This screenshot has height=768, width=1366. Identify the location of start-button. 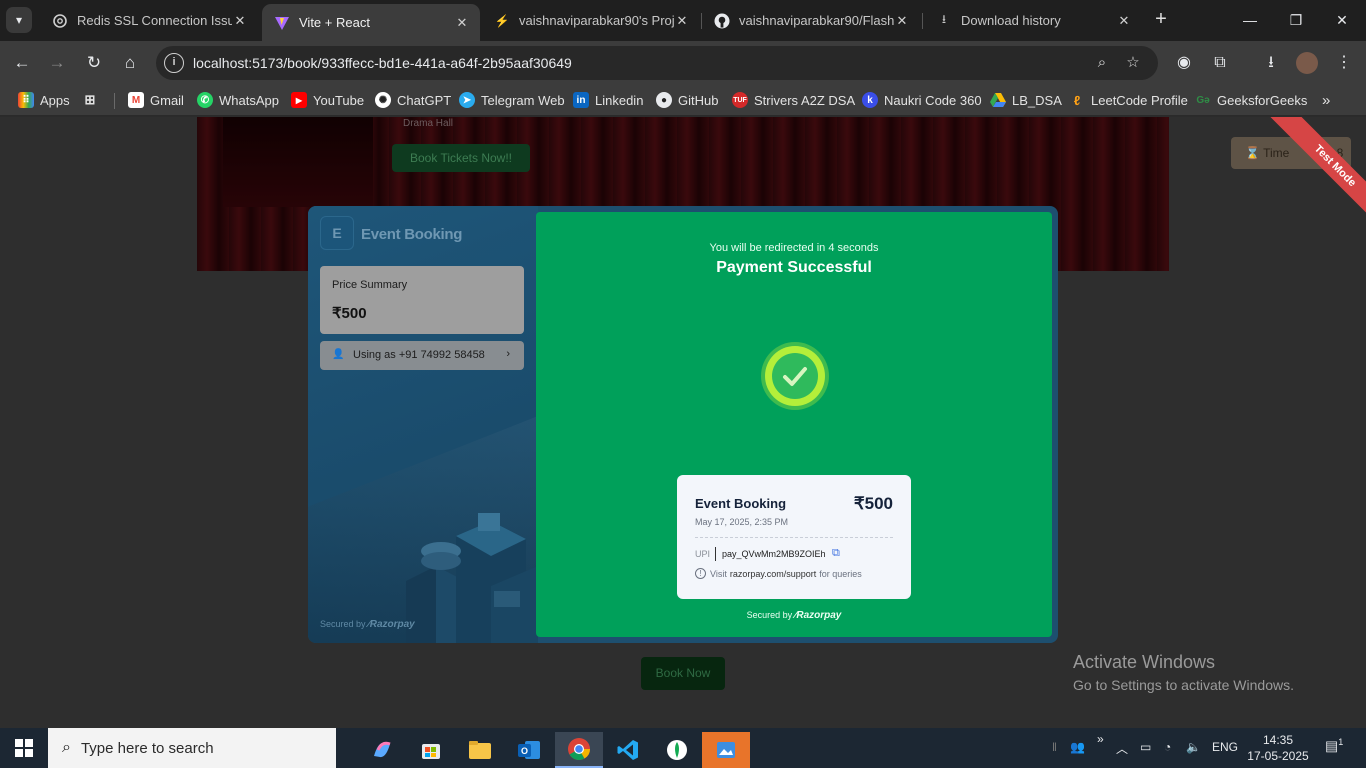
(24, 748).